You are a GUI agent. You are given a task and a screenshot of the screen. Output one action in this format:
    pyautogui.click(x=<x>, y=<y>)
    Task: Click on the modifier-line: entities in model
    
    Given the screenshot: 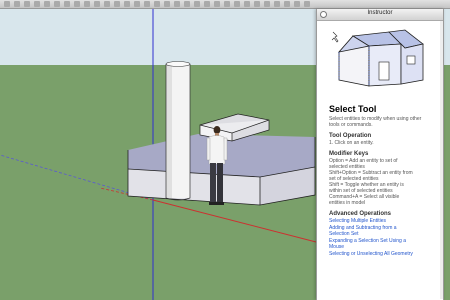 What is the action you would take?
    pyautogui.click(x=347, y=203)
    